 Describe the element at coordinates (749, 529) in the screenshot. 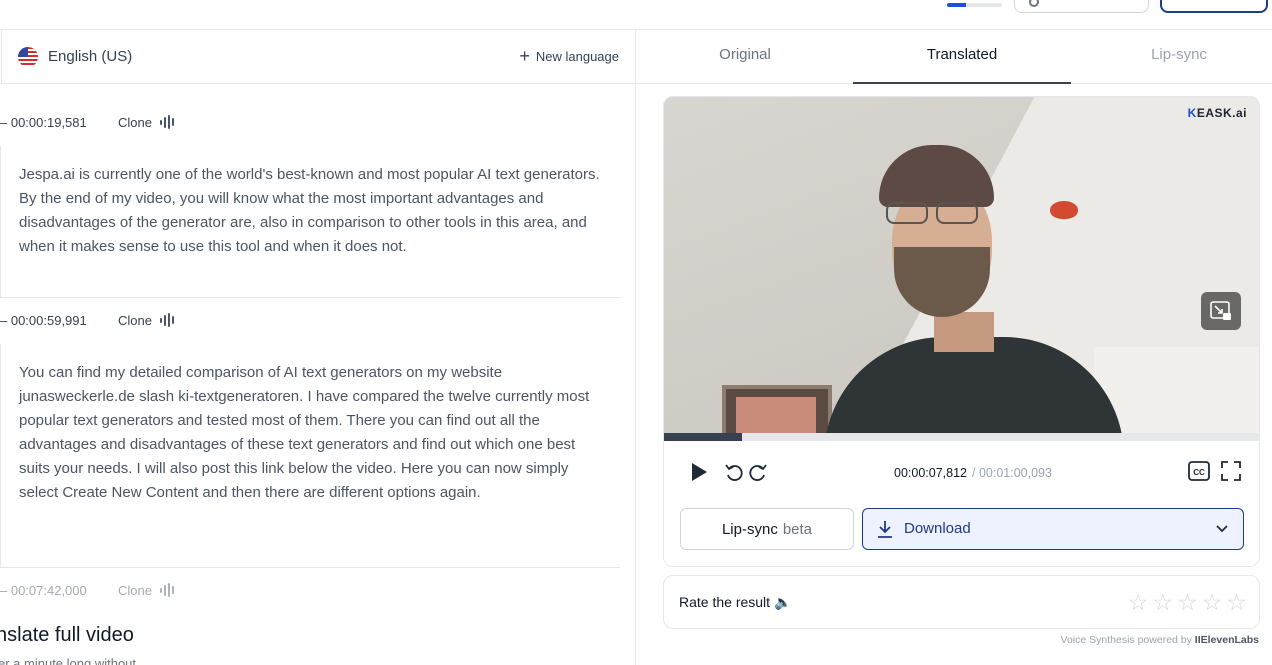

I see `lip-sync-label: Lip-sync` at that location.